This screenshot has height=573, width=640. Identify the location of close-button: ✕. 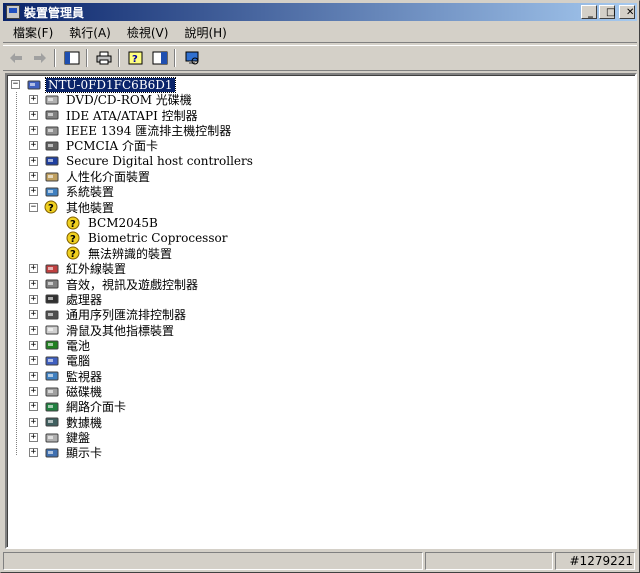
(627, 12).